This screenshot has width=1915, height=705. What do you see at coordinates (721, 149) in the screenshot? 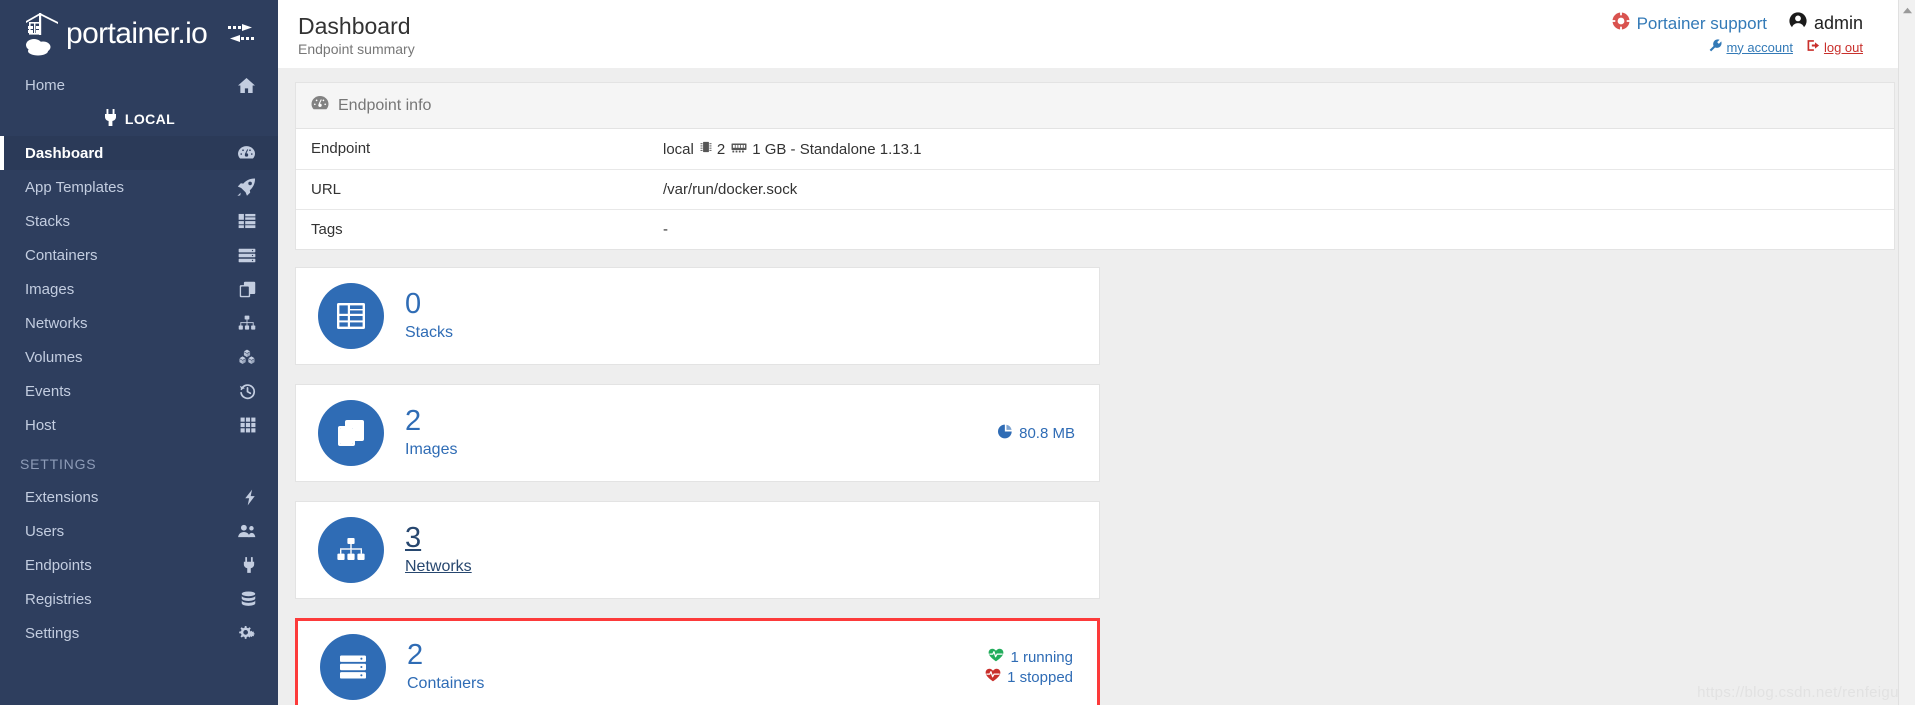
I see `cpu-count: 2` at bounding box center [721, 149].